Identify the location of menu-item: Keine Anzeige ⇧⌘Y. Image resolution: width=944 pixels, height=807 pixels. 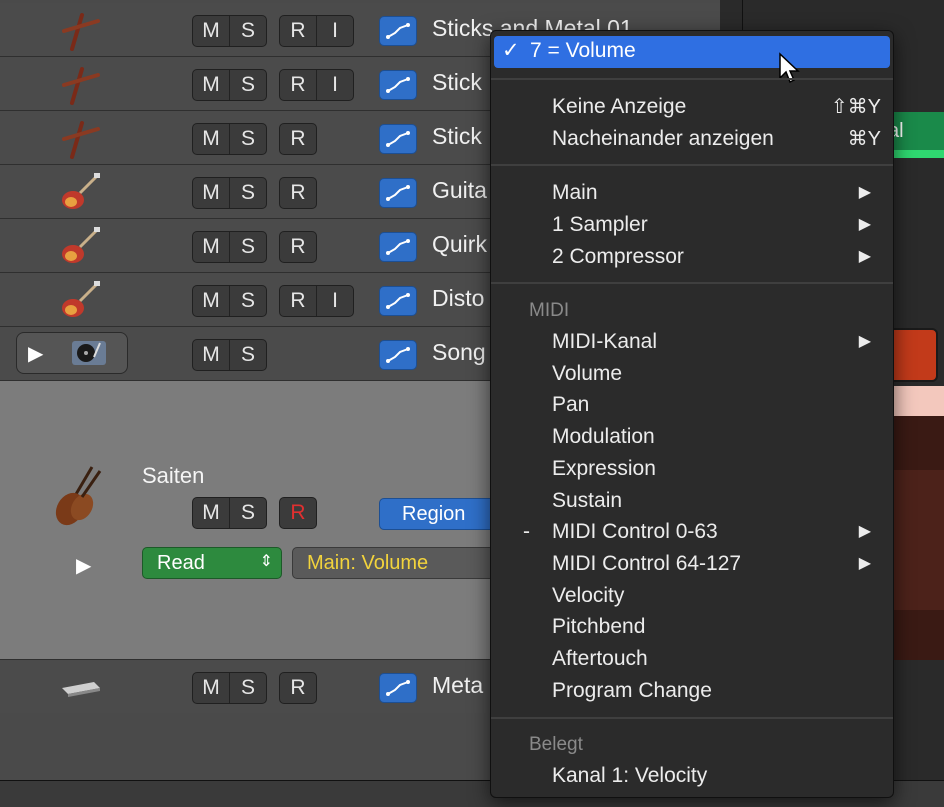
(692, 107).